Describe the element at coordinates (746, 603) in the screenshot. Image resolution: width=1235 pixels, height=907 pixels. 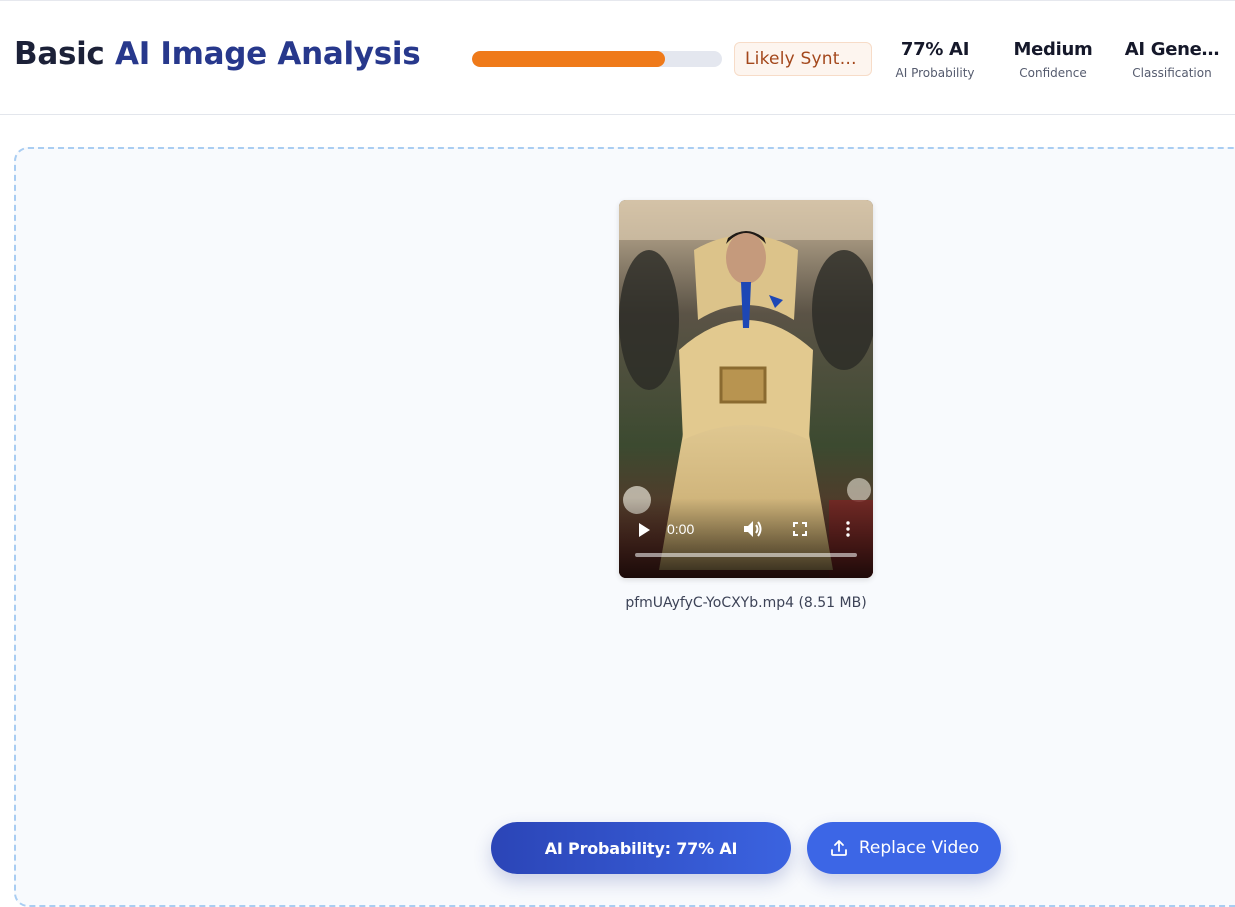
I see `file-name-caption: pfmUAyfyC-YoCXYb.mp4 (8.51 MB)` at that location.